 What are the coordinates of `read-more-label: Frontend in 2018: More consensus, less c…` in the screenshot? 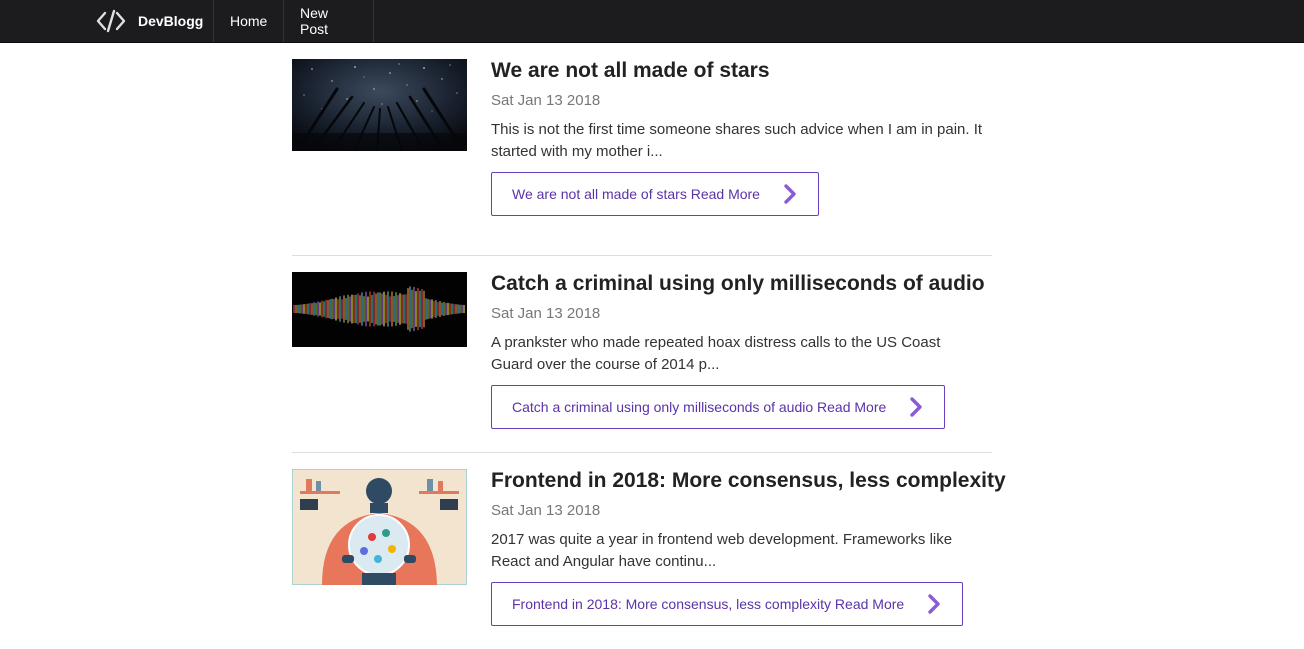 It's located at (708, 604).